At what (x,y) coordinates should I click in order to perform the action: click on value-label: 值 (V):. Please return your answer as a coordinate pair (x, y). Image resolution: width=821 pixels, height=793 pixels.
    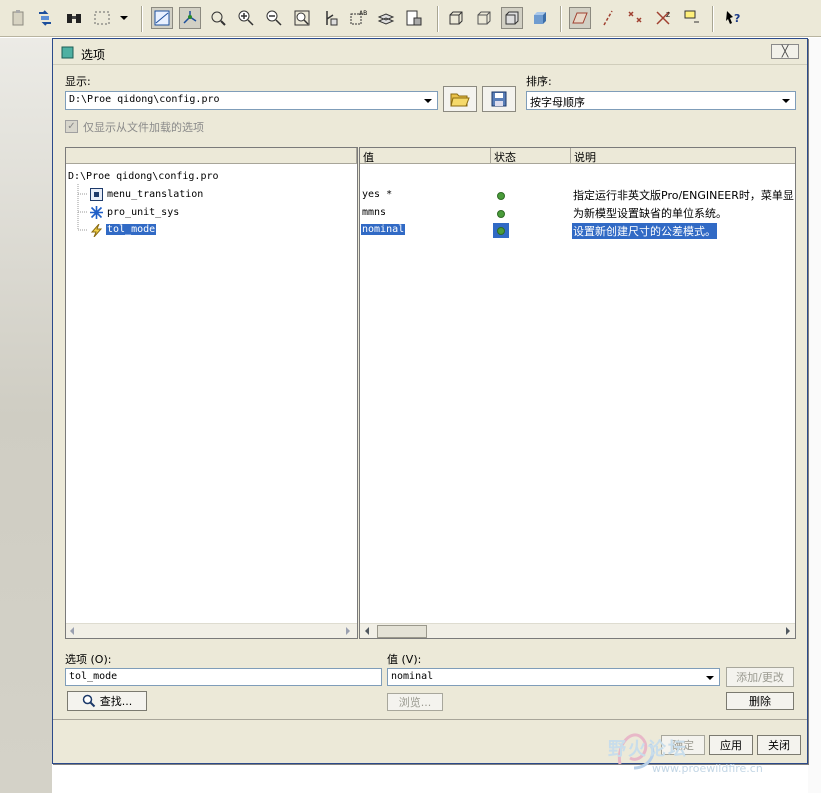
    Looking at the image, I should click on (404, 659).